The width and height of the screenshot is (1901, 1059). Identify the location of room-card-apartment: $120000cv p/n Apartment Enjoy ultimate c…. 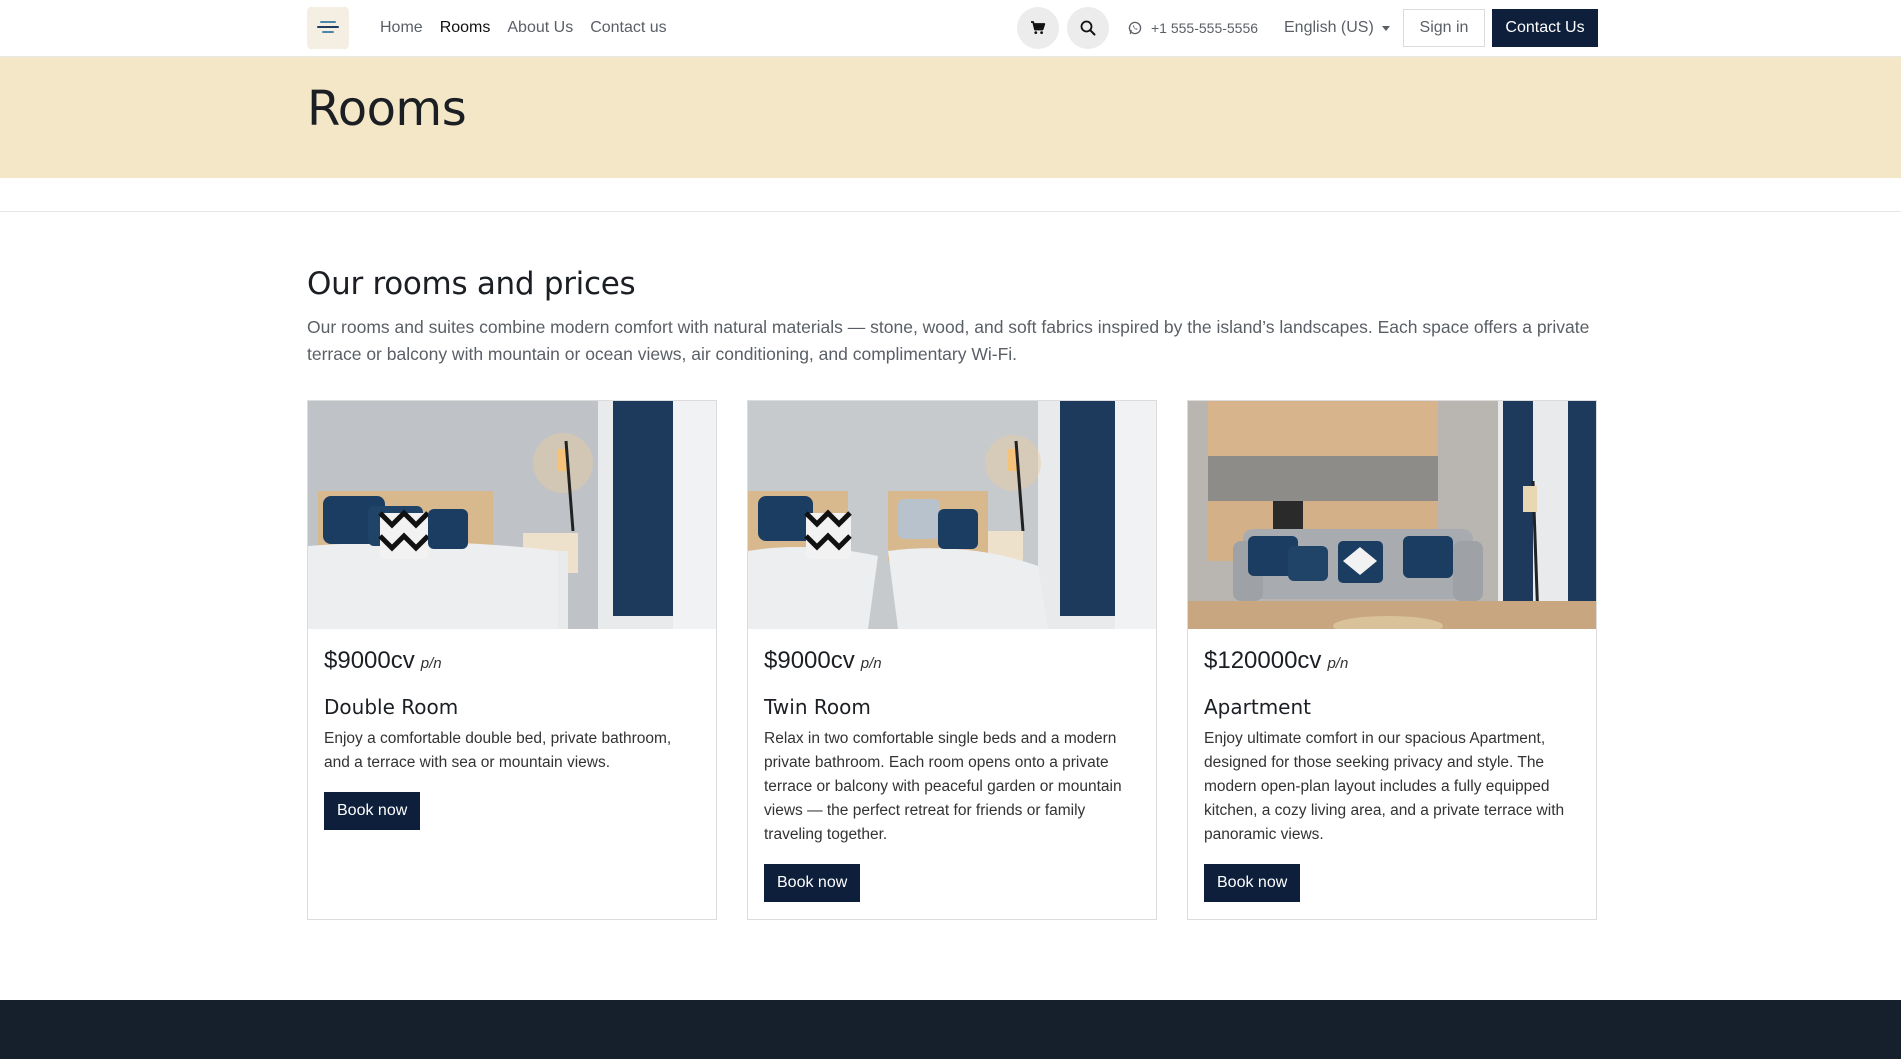
(1392, 660).